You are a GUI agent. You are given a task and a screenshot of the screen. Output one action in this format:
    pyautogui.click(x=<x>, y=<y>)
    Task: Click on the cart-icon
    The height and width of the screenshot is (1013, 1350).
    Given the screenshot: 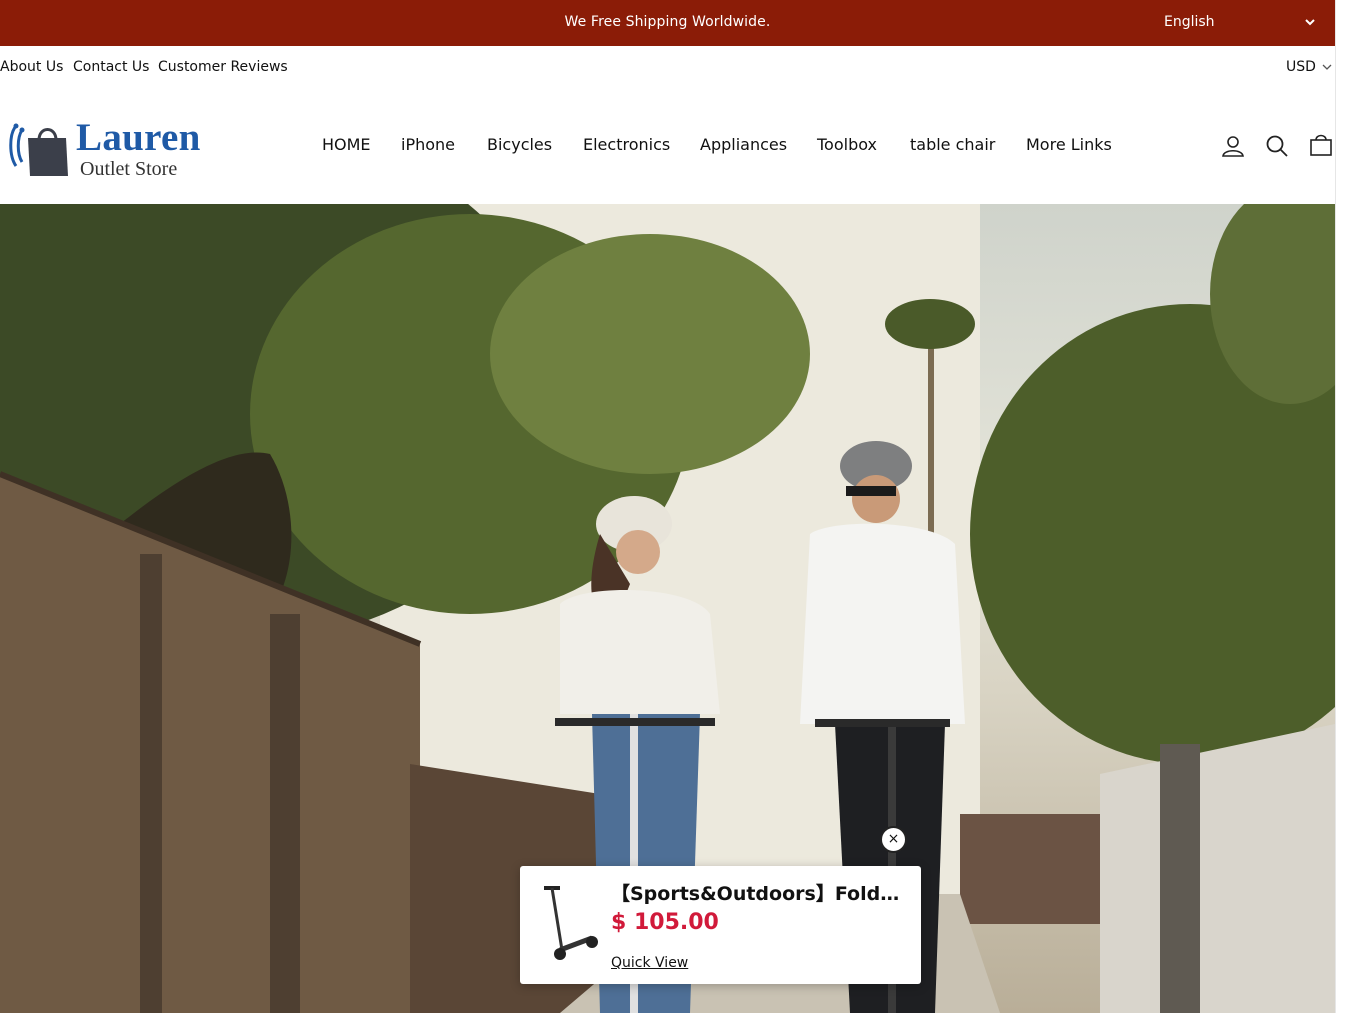 What is the action you would take?
    pyautogui.click(x=1321, y=145)
    